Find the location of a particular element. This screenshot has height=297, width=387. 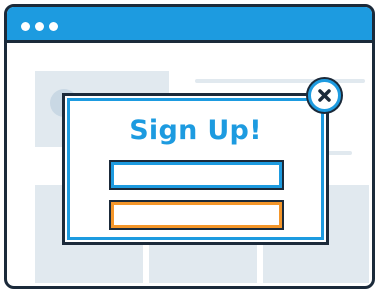

window-titlebar is located at coordinates (189, 25).